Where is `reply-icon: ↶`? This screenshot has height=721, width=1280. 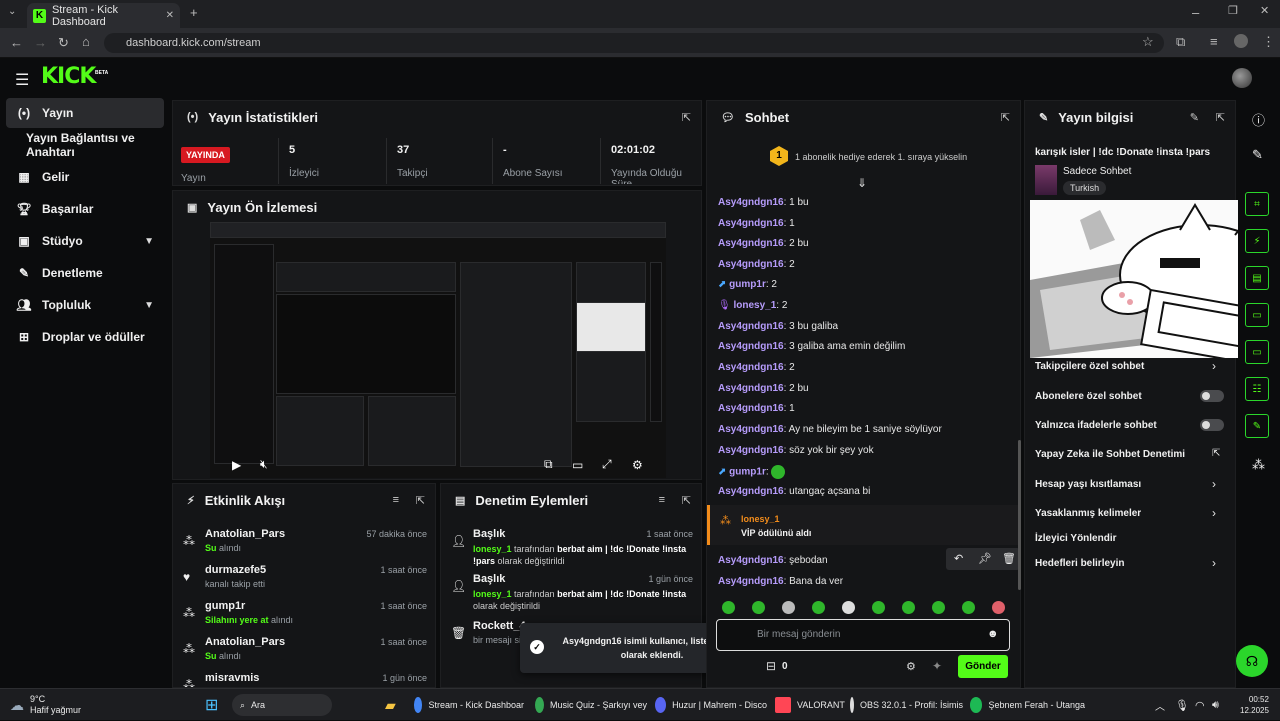
reply-icon: ↶ is located at coordinates (958, 558).